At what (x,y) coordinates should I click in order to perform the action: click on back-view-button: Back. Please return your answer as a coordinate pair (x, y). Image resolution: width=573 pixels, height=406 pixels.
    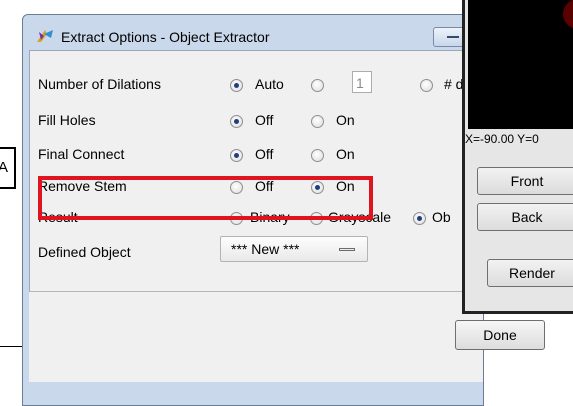
    Looking at the image, I should click on (525, 217).